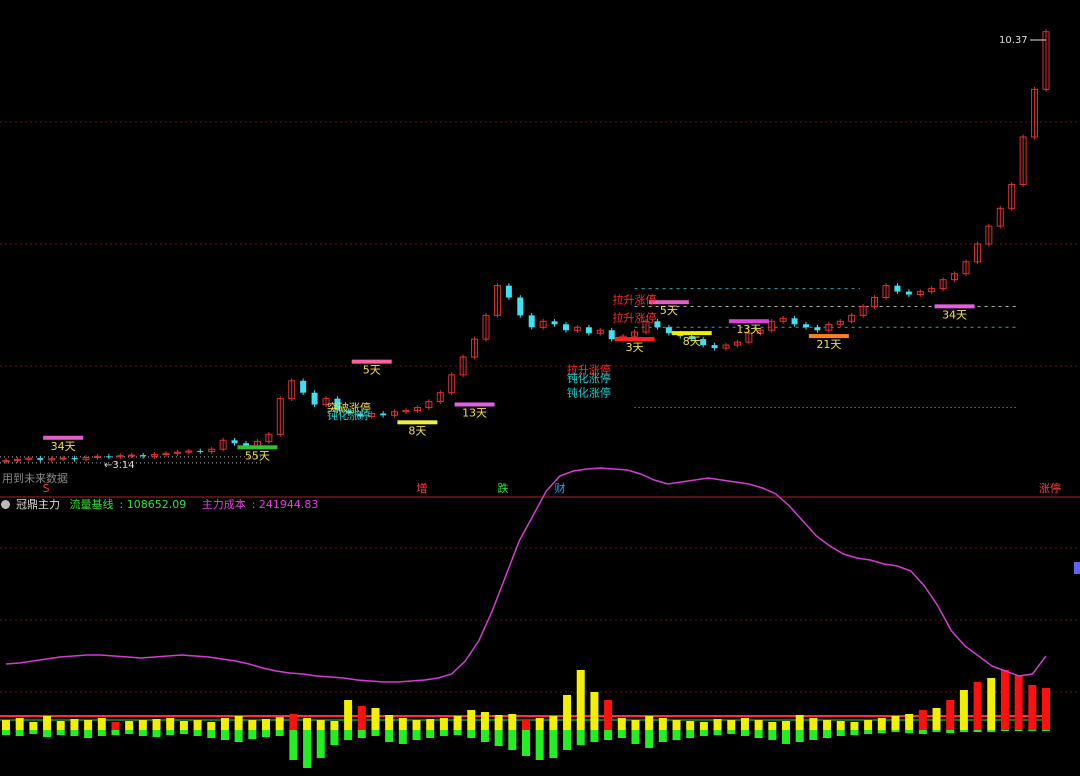 The height and width of the screenshot is (776, 1080). I want to click on annotation-label: 34天, so click(954, 314).